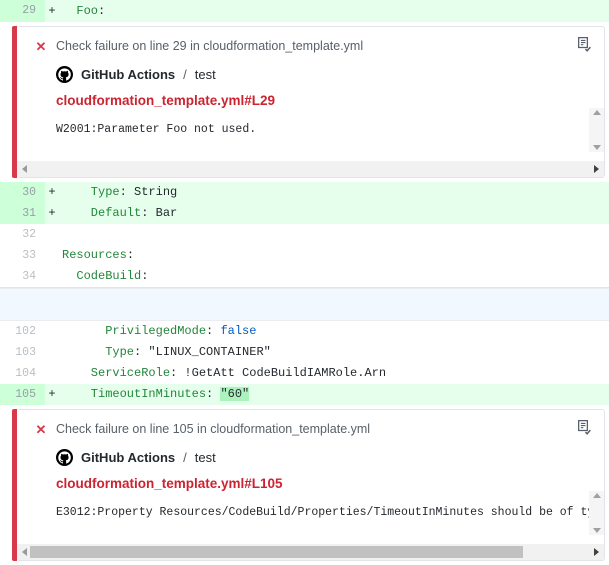 This screenshot has height=565, width=609. What do you see at coordinates (276, 552) in the screenshot?
I see `hscroll-thumb` at bounding box center [276, 552].